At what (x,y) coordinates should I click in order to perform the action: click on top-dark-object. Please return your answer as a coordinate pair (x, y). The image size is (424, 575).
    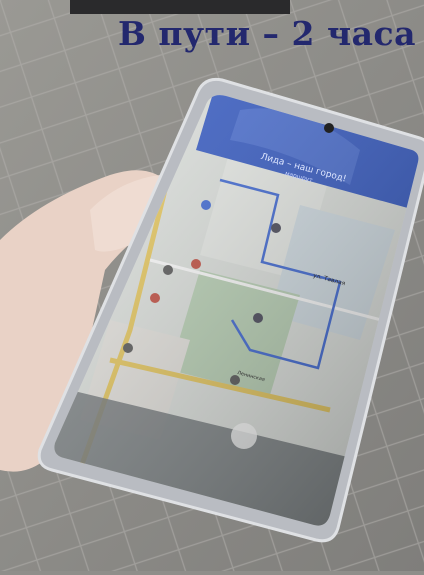
    Looking at the image, I should click on (180, 7).